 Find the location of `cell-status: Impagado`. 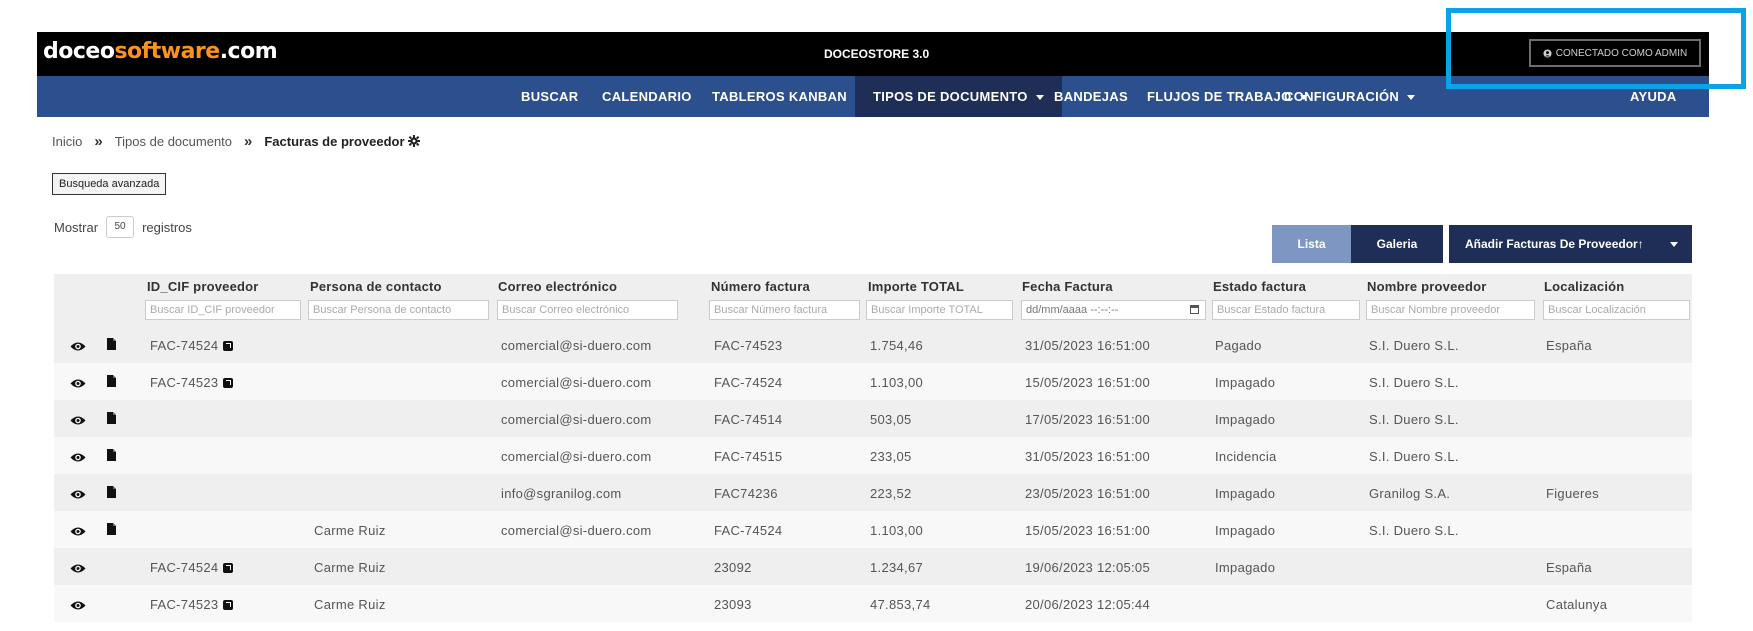

cell-status: Impagado is located at coordinates (1245, 382).